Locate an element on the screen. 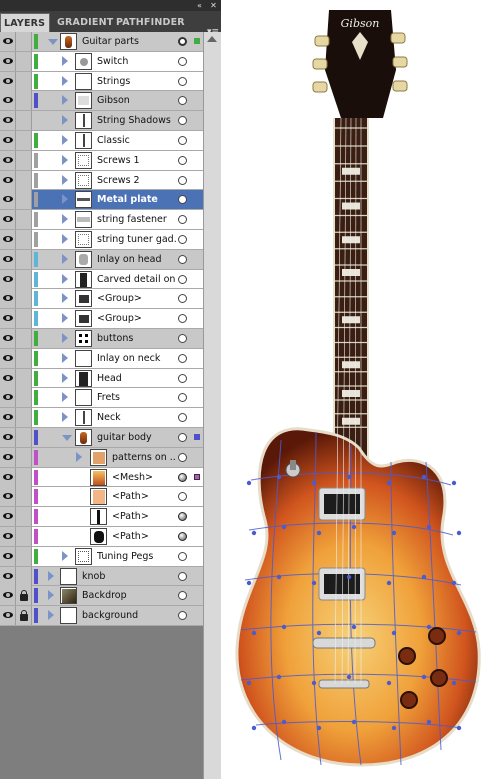  layer-row: Guitar parts is located at coordinates (101, 42).